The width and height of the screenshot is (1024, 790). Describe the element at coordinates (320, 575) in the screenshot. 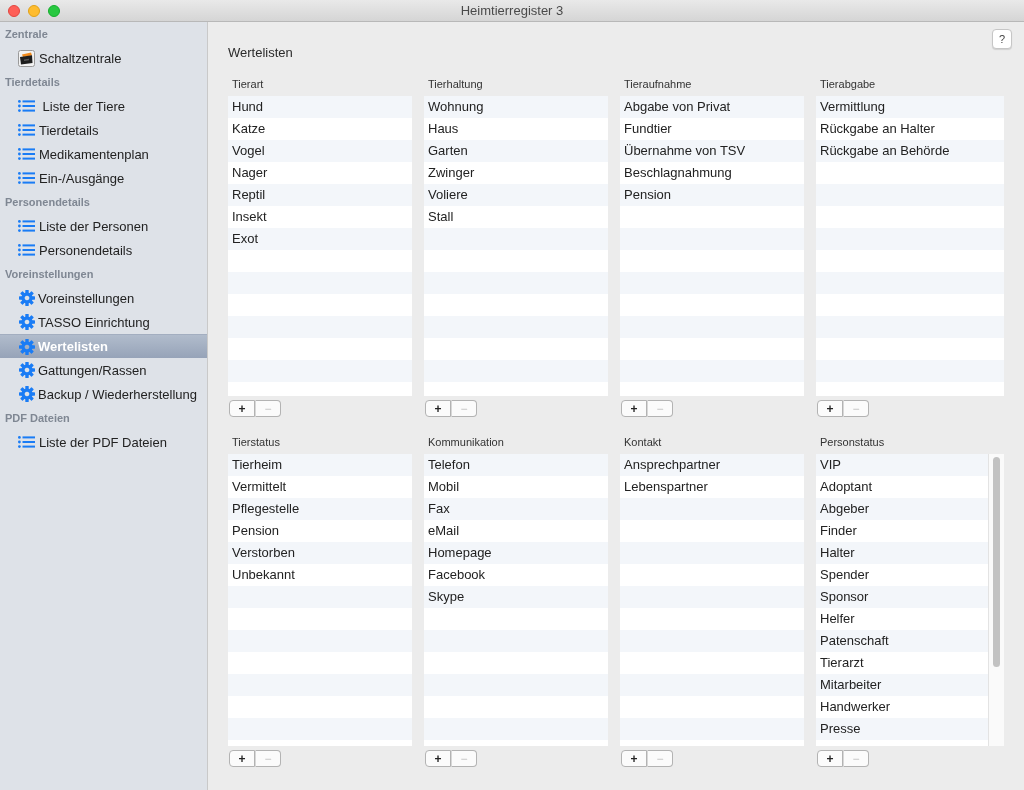

I see `list-item: Unbekannt` at that location.